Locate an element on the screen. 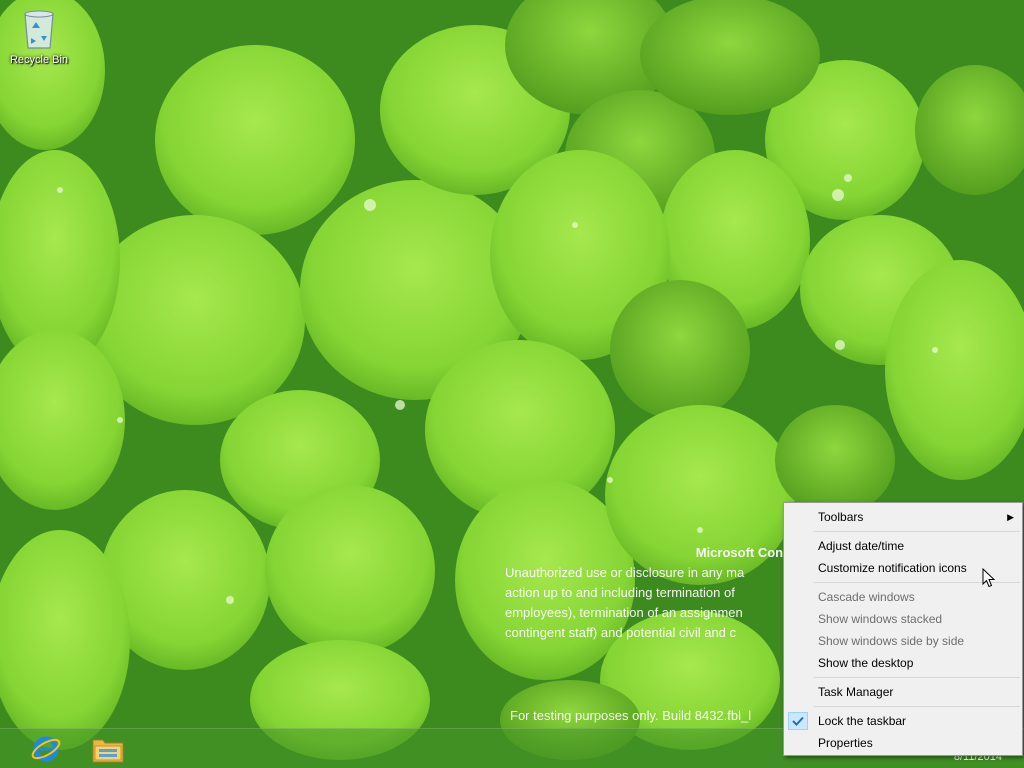 This screenshot has width=1024, height=768. menu-item-show-the-desktop: Show the desktop is located at coordinates (903, 663).